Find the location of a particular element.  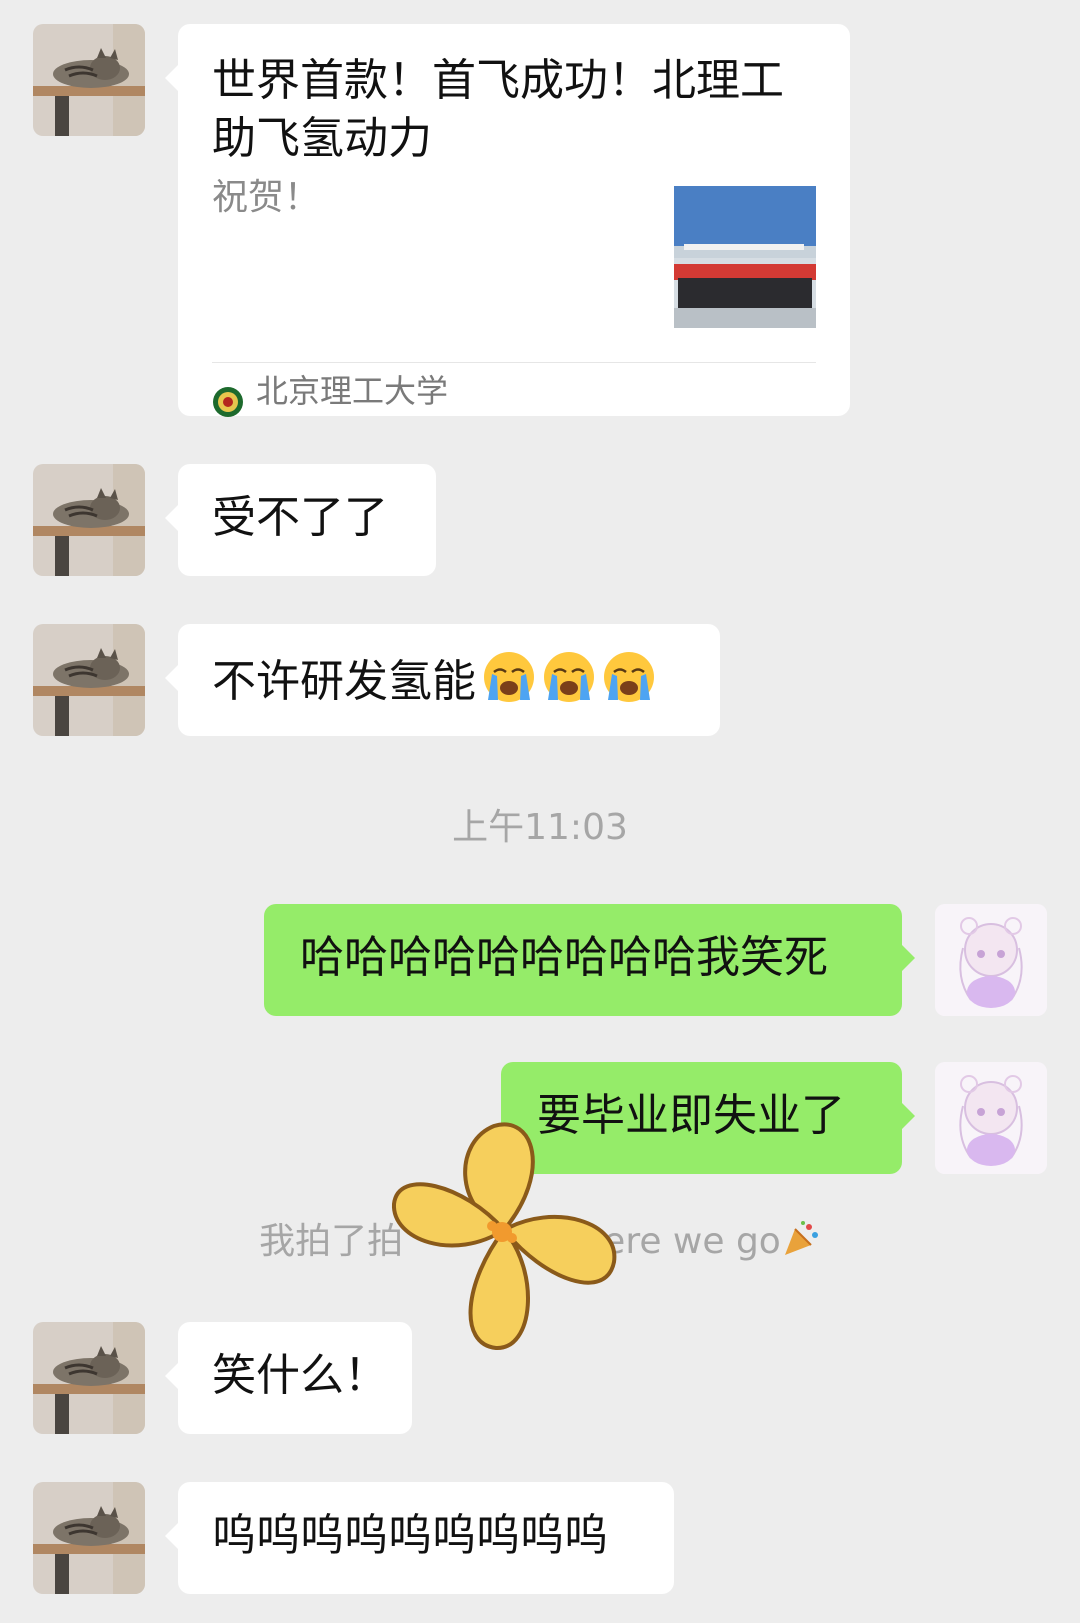

message-text-line: 不许研发氢能 is located at coordinates (434, 680).